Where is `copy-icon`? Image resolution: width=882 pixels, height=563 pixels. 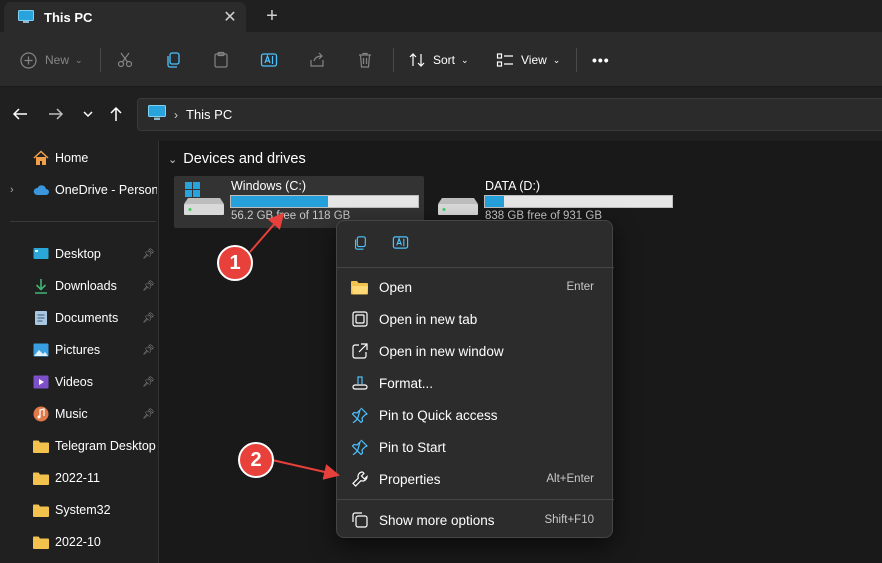 copy-icon is located at coordinates (173, 60).